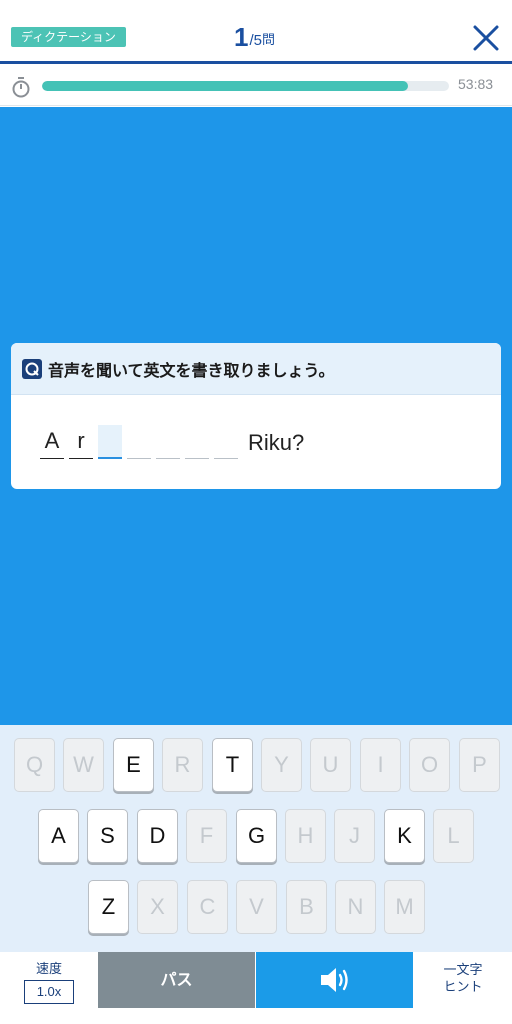 The width and height of the screenshot is (512, 1024). What do you see at coordinates (476, 84) in the screenshot?
I see `time-remaining: 53:83` at bounding box center [476, 84].